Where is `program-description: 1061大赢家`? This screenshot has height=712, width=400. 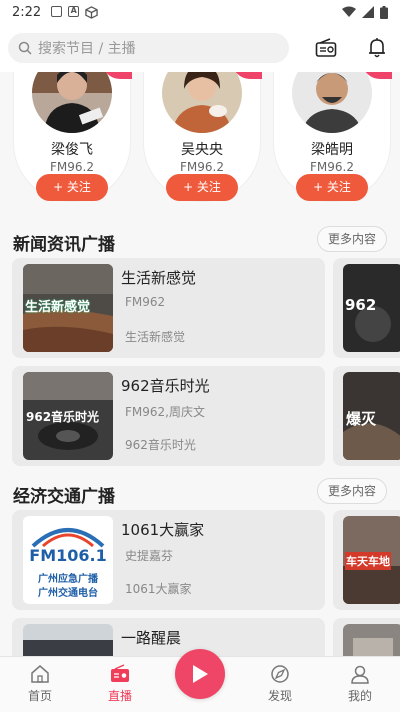 program-description: 1061大赢家 is located at coordinates (158, 589).